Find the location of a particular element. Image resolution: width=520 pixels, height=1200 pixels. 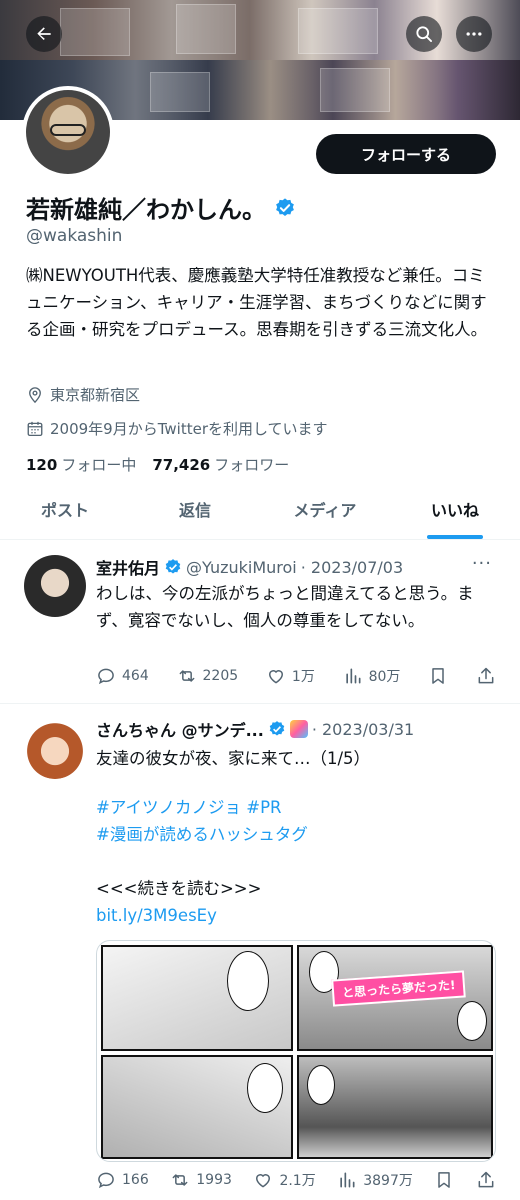

profile-tabs: ポスト 返信 メディア いいね is located at coordinates (260, 514).